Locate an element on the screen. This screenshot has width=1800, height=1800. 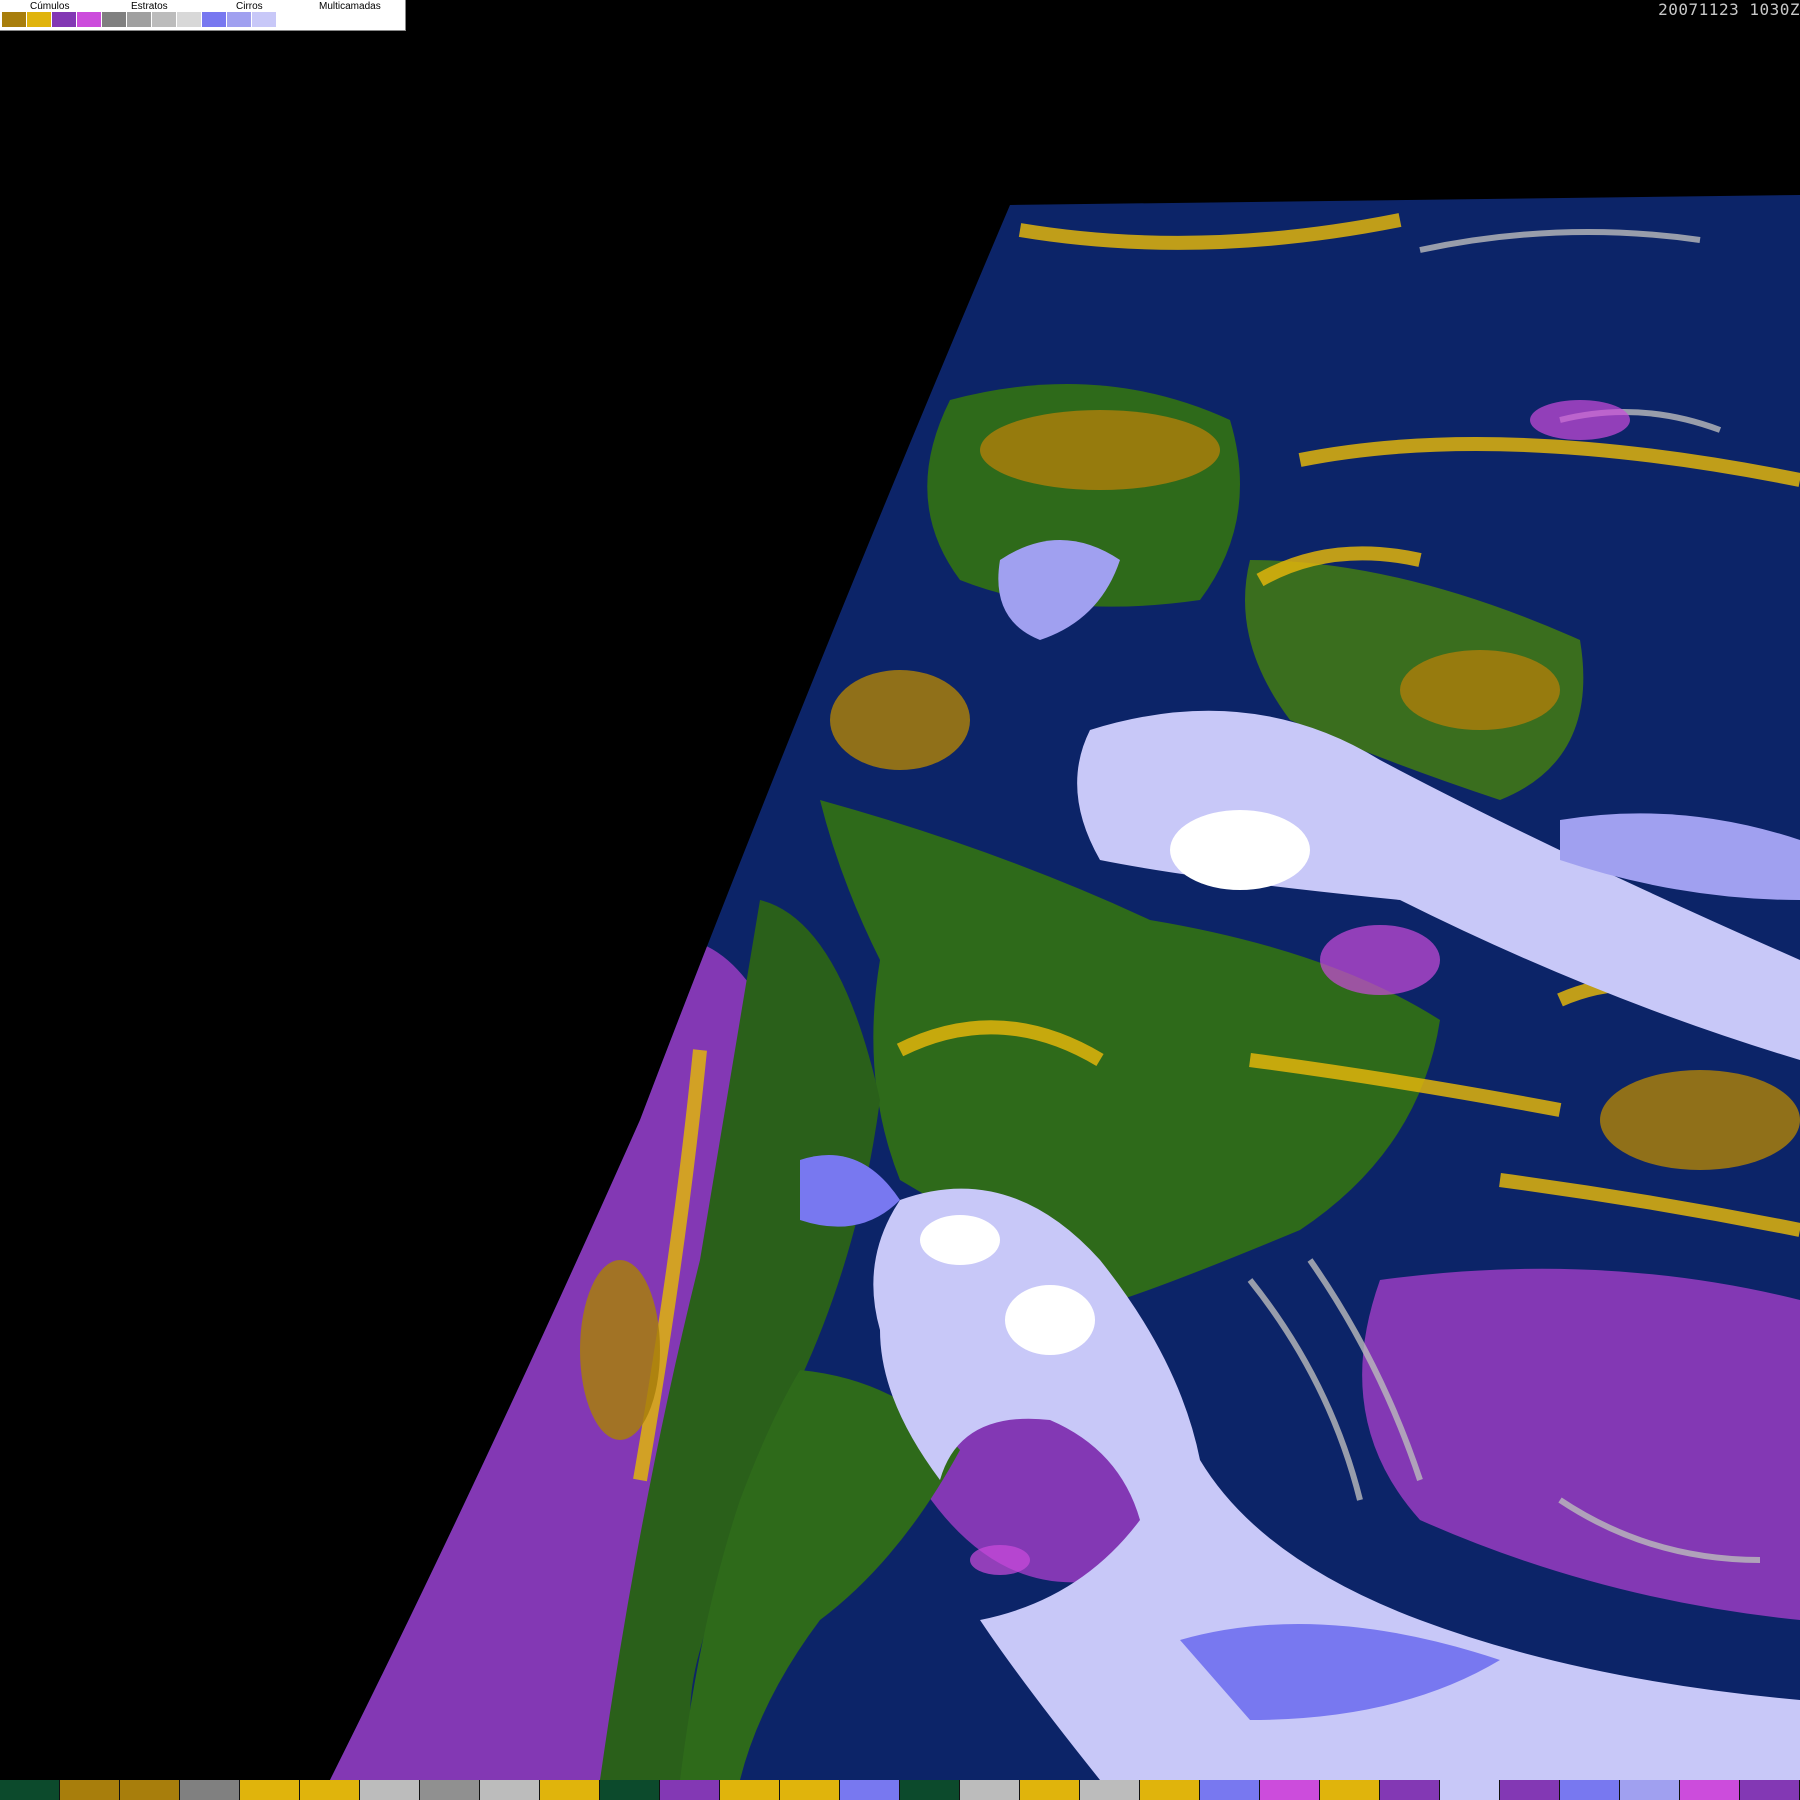
legend-label-cumulus: Cúmulos is located at coordinates (50, 6).